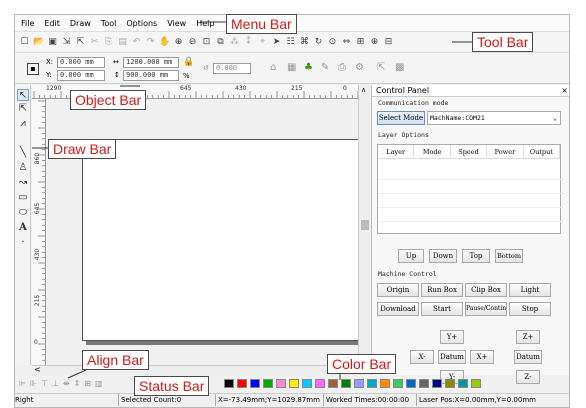 The height and width of the screenshot is (408, 586). What do you see at coordinates (178, 42) in the screenshot?
I see `zoom-in-icon: ⊕` at bounding box center [178, 42].